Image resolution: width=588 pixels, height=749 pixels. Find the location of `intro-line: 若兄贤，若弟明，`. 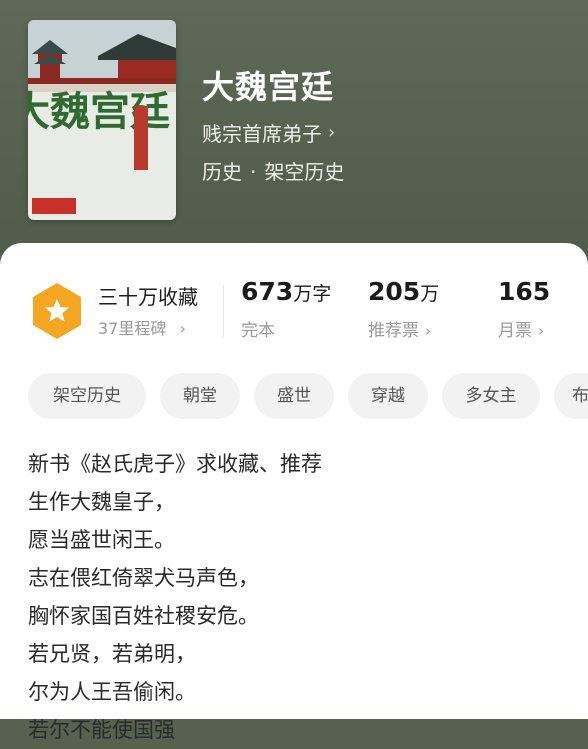

intro-line: 若兄贤，若弟明， is located at coordinates (112, 654).